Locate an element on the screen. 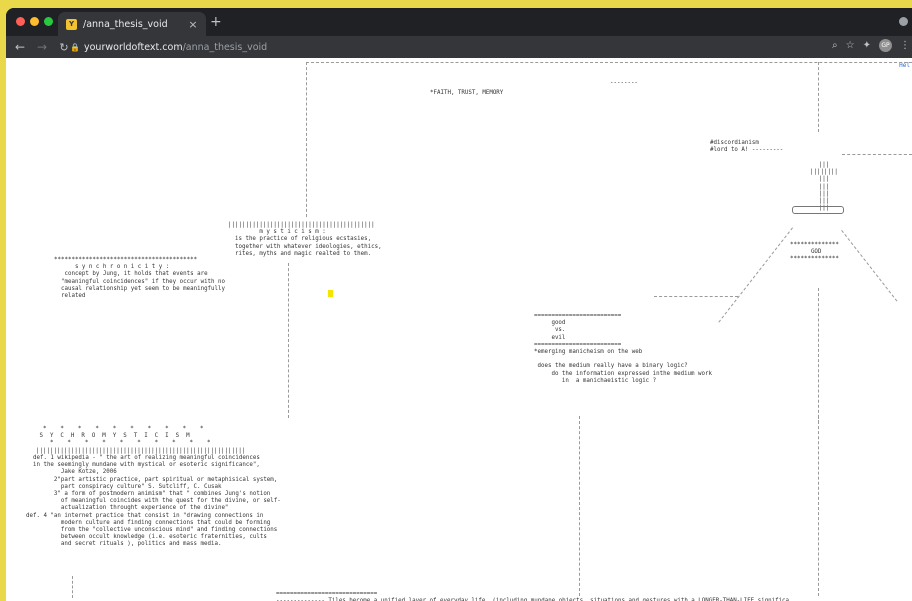 The image size is (912, 601). divider-line-center-left is located at coordinates (288, 340).